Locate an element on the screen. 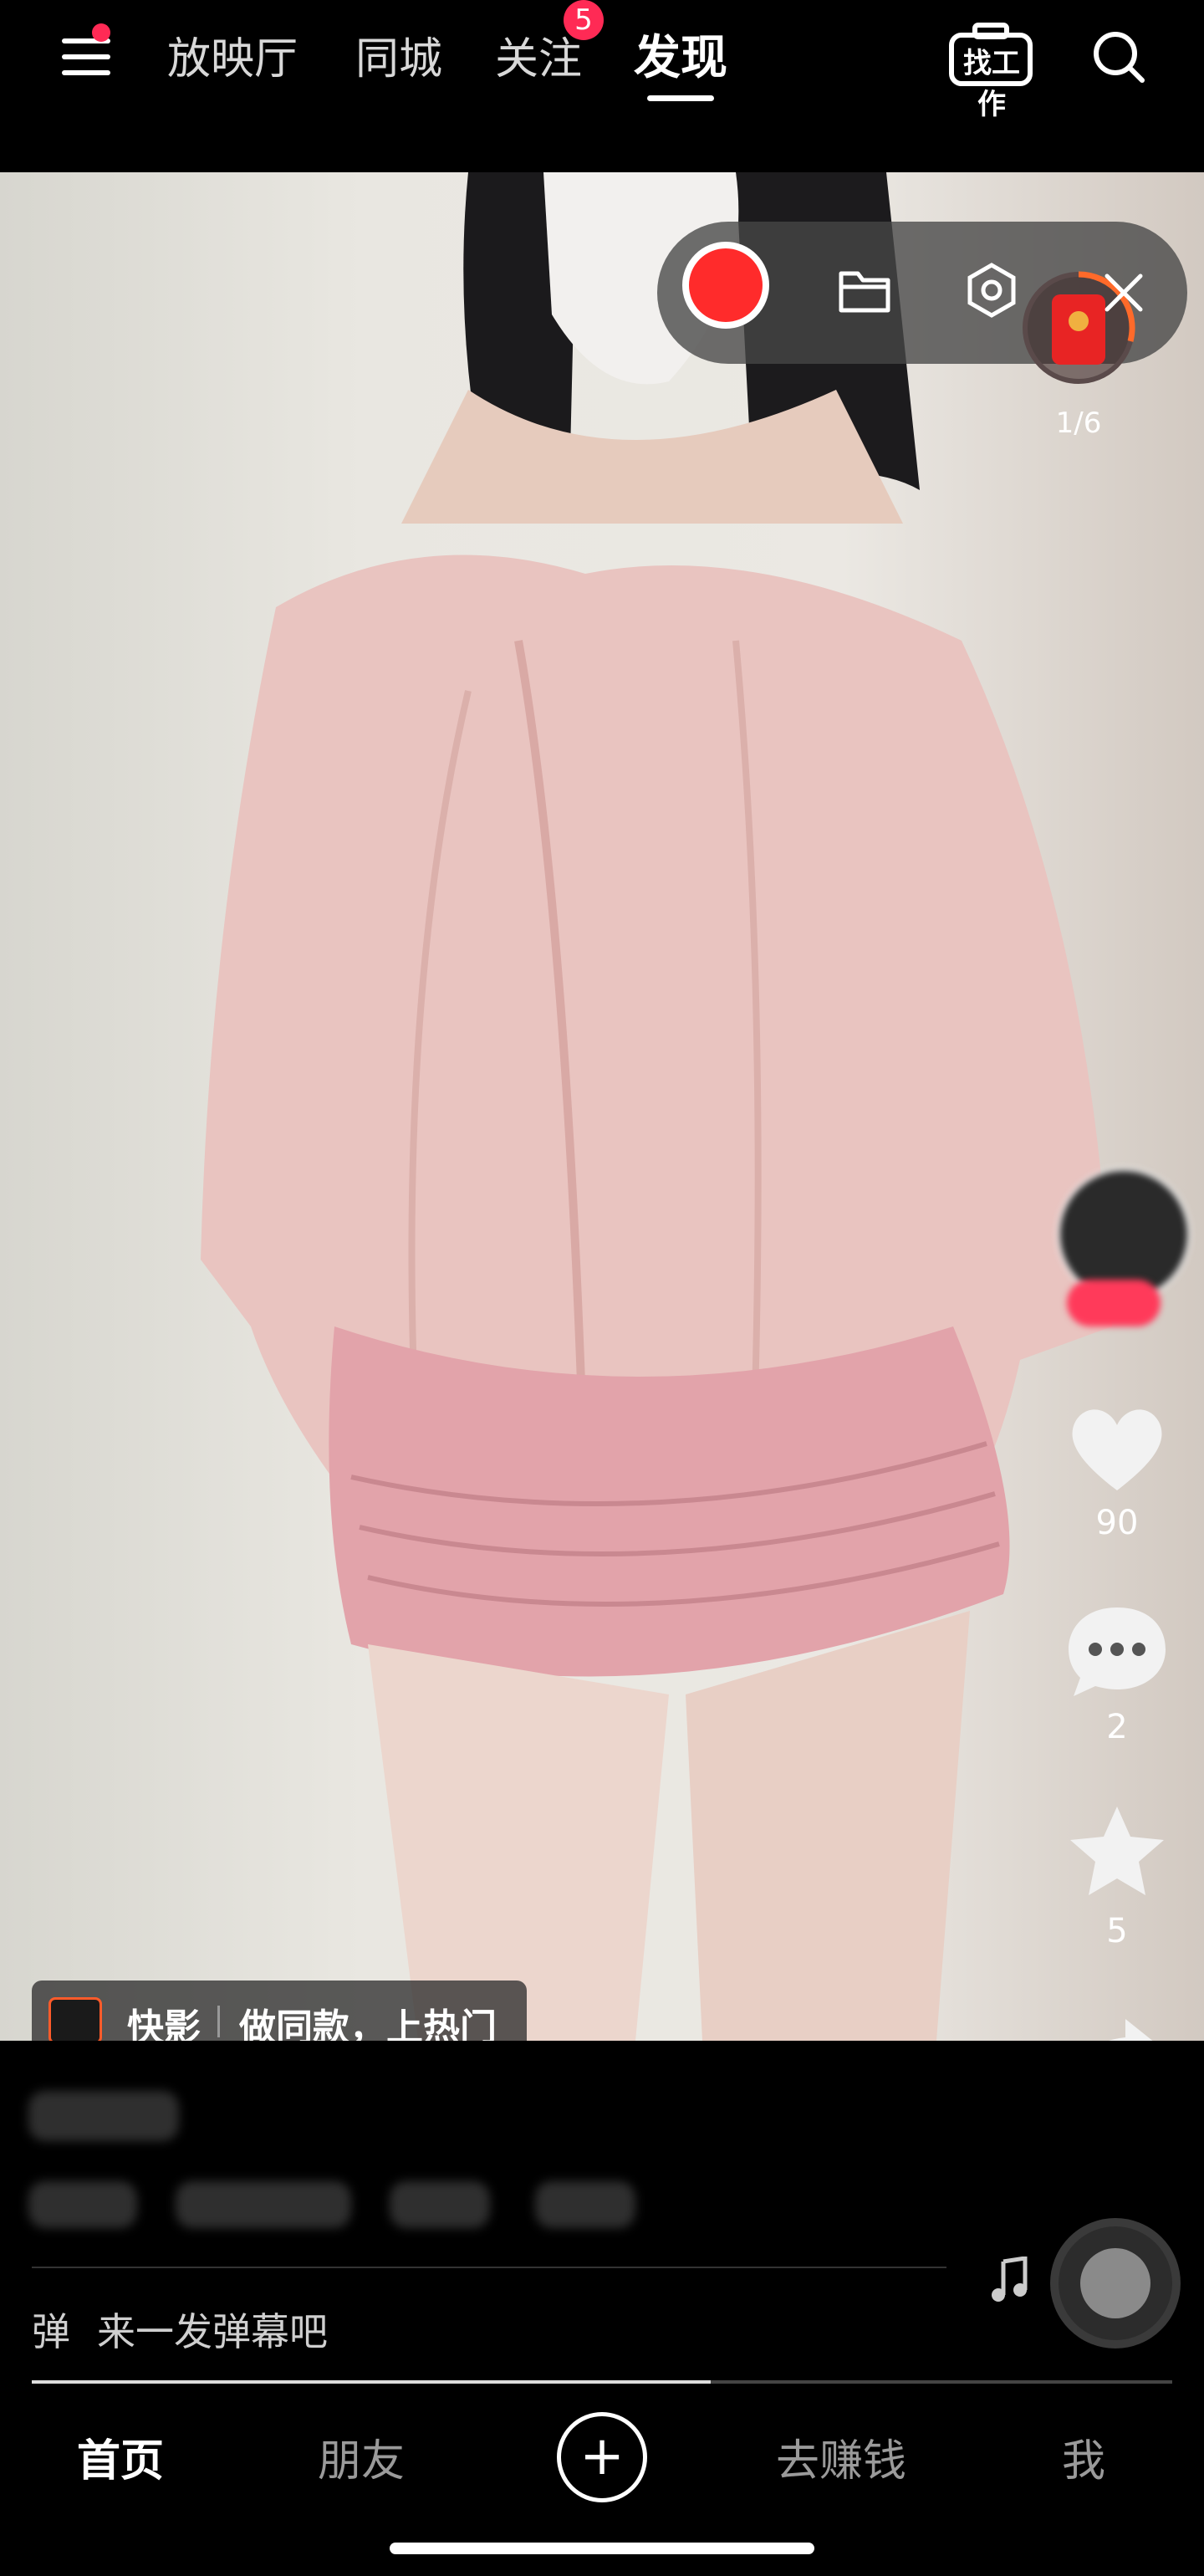 The height and width of the screenshot is (2576, 1204). settings-icon is located at coordinates (992, 290).